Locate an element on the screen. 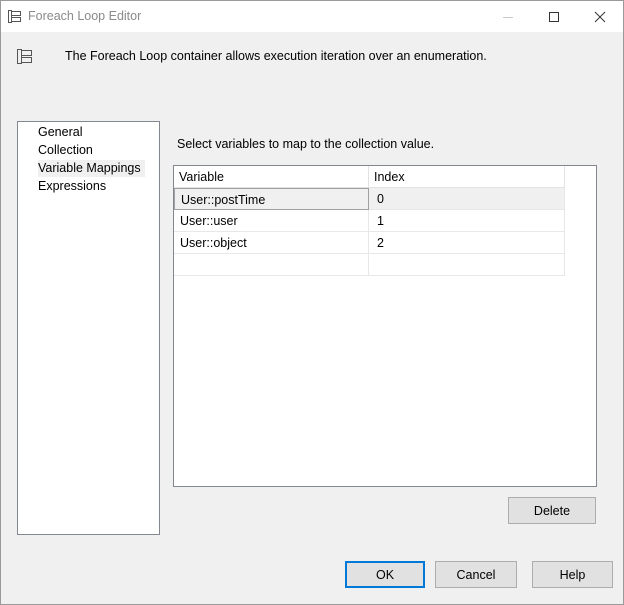 The image size is (624, 605). close-button is located at coordinates (600, 16).